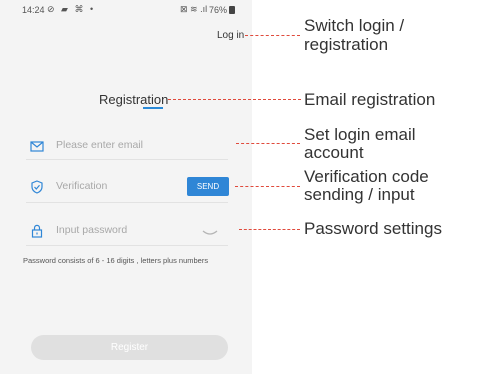 This screenshot has height=374, width=486. Describe the element at coordinates (268, 143) in the screenshot. I see `leader-line-email-account` at that location.